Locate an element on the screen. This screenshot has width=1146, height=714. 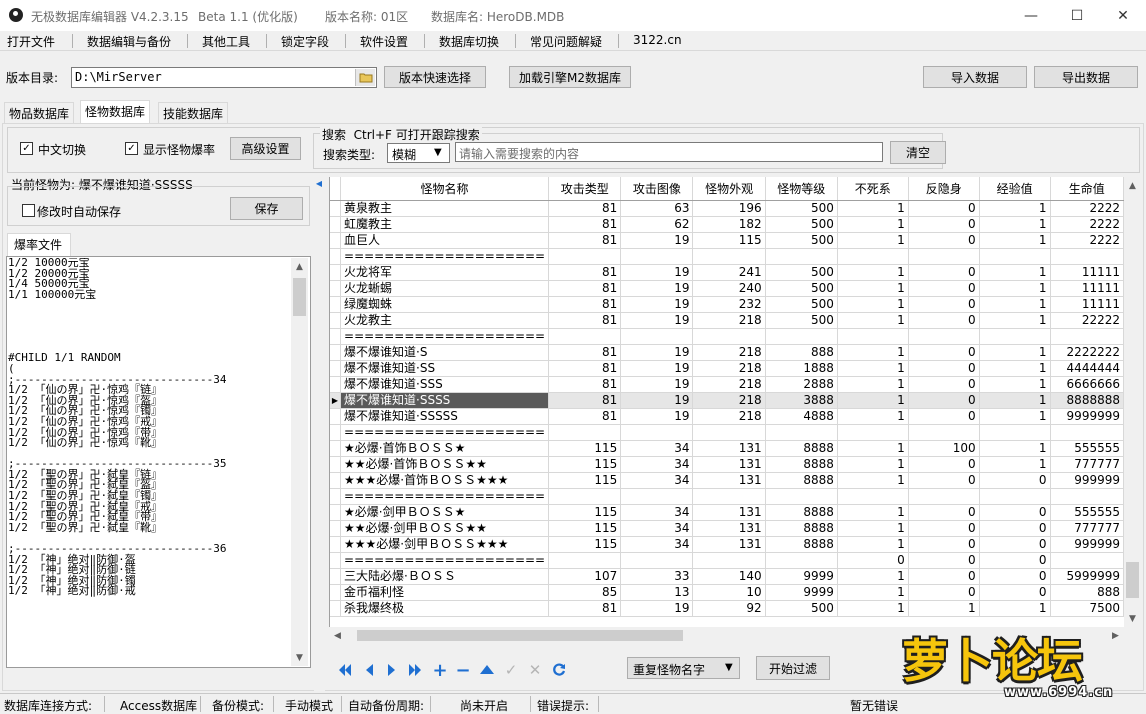
table-cell: 4888 is located at coordinates (801, 416).